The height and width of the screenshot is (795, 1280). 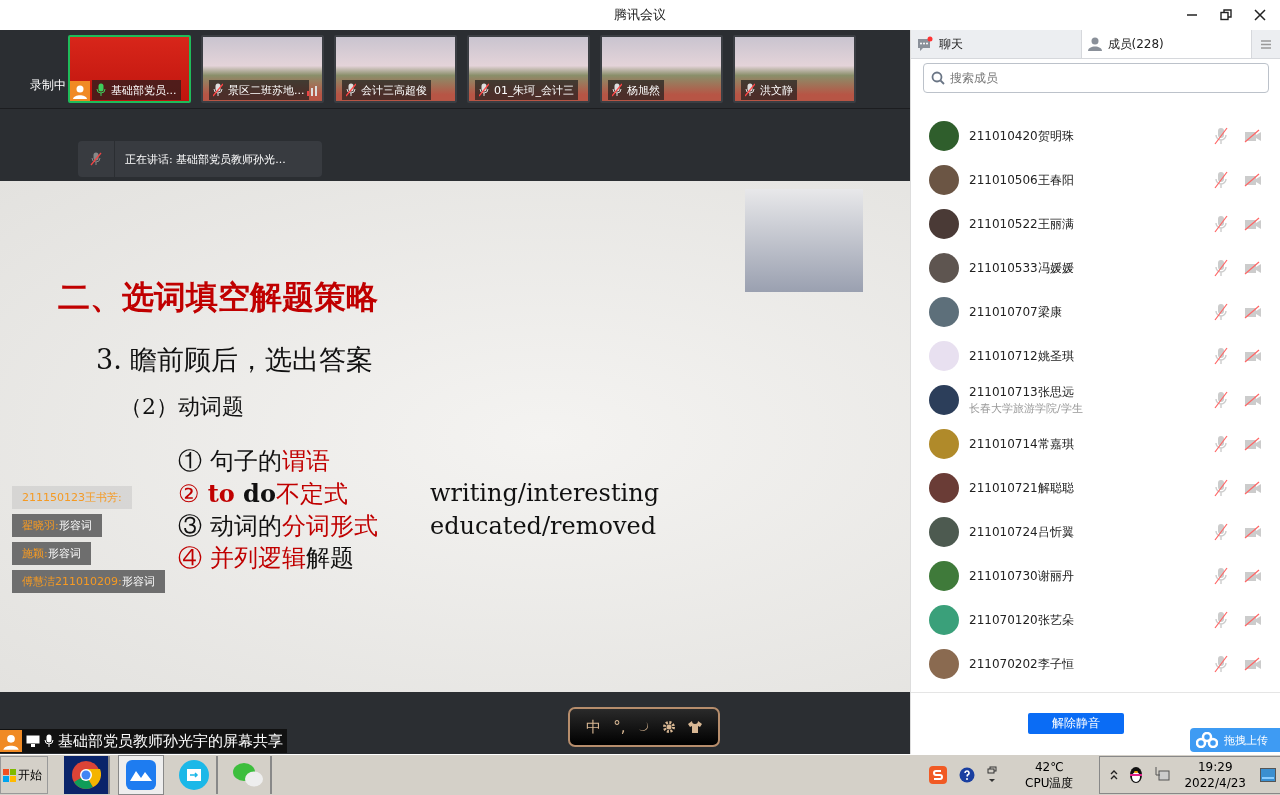 What do you see at coordinates (967, 775) in the screenshot?
I see `help-icon` at bounding box center [967, 775].